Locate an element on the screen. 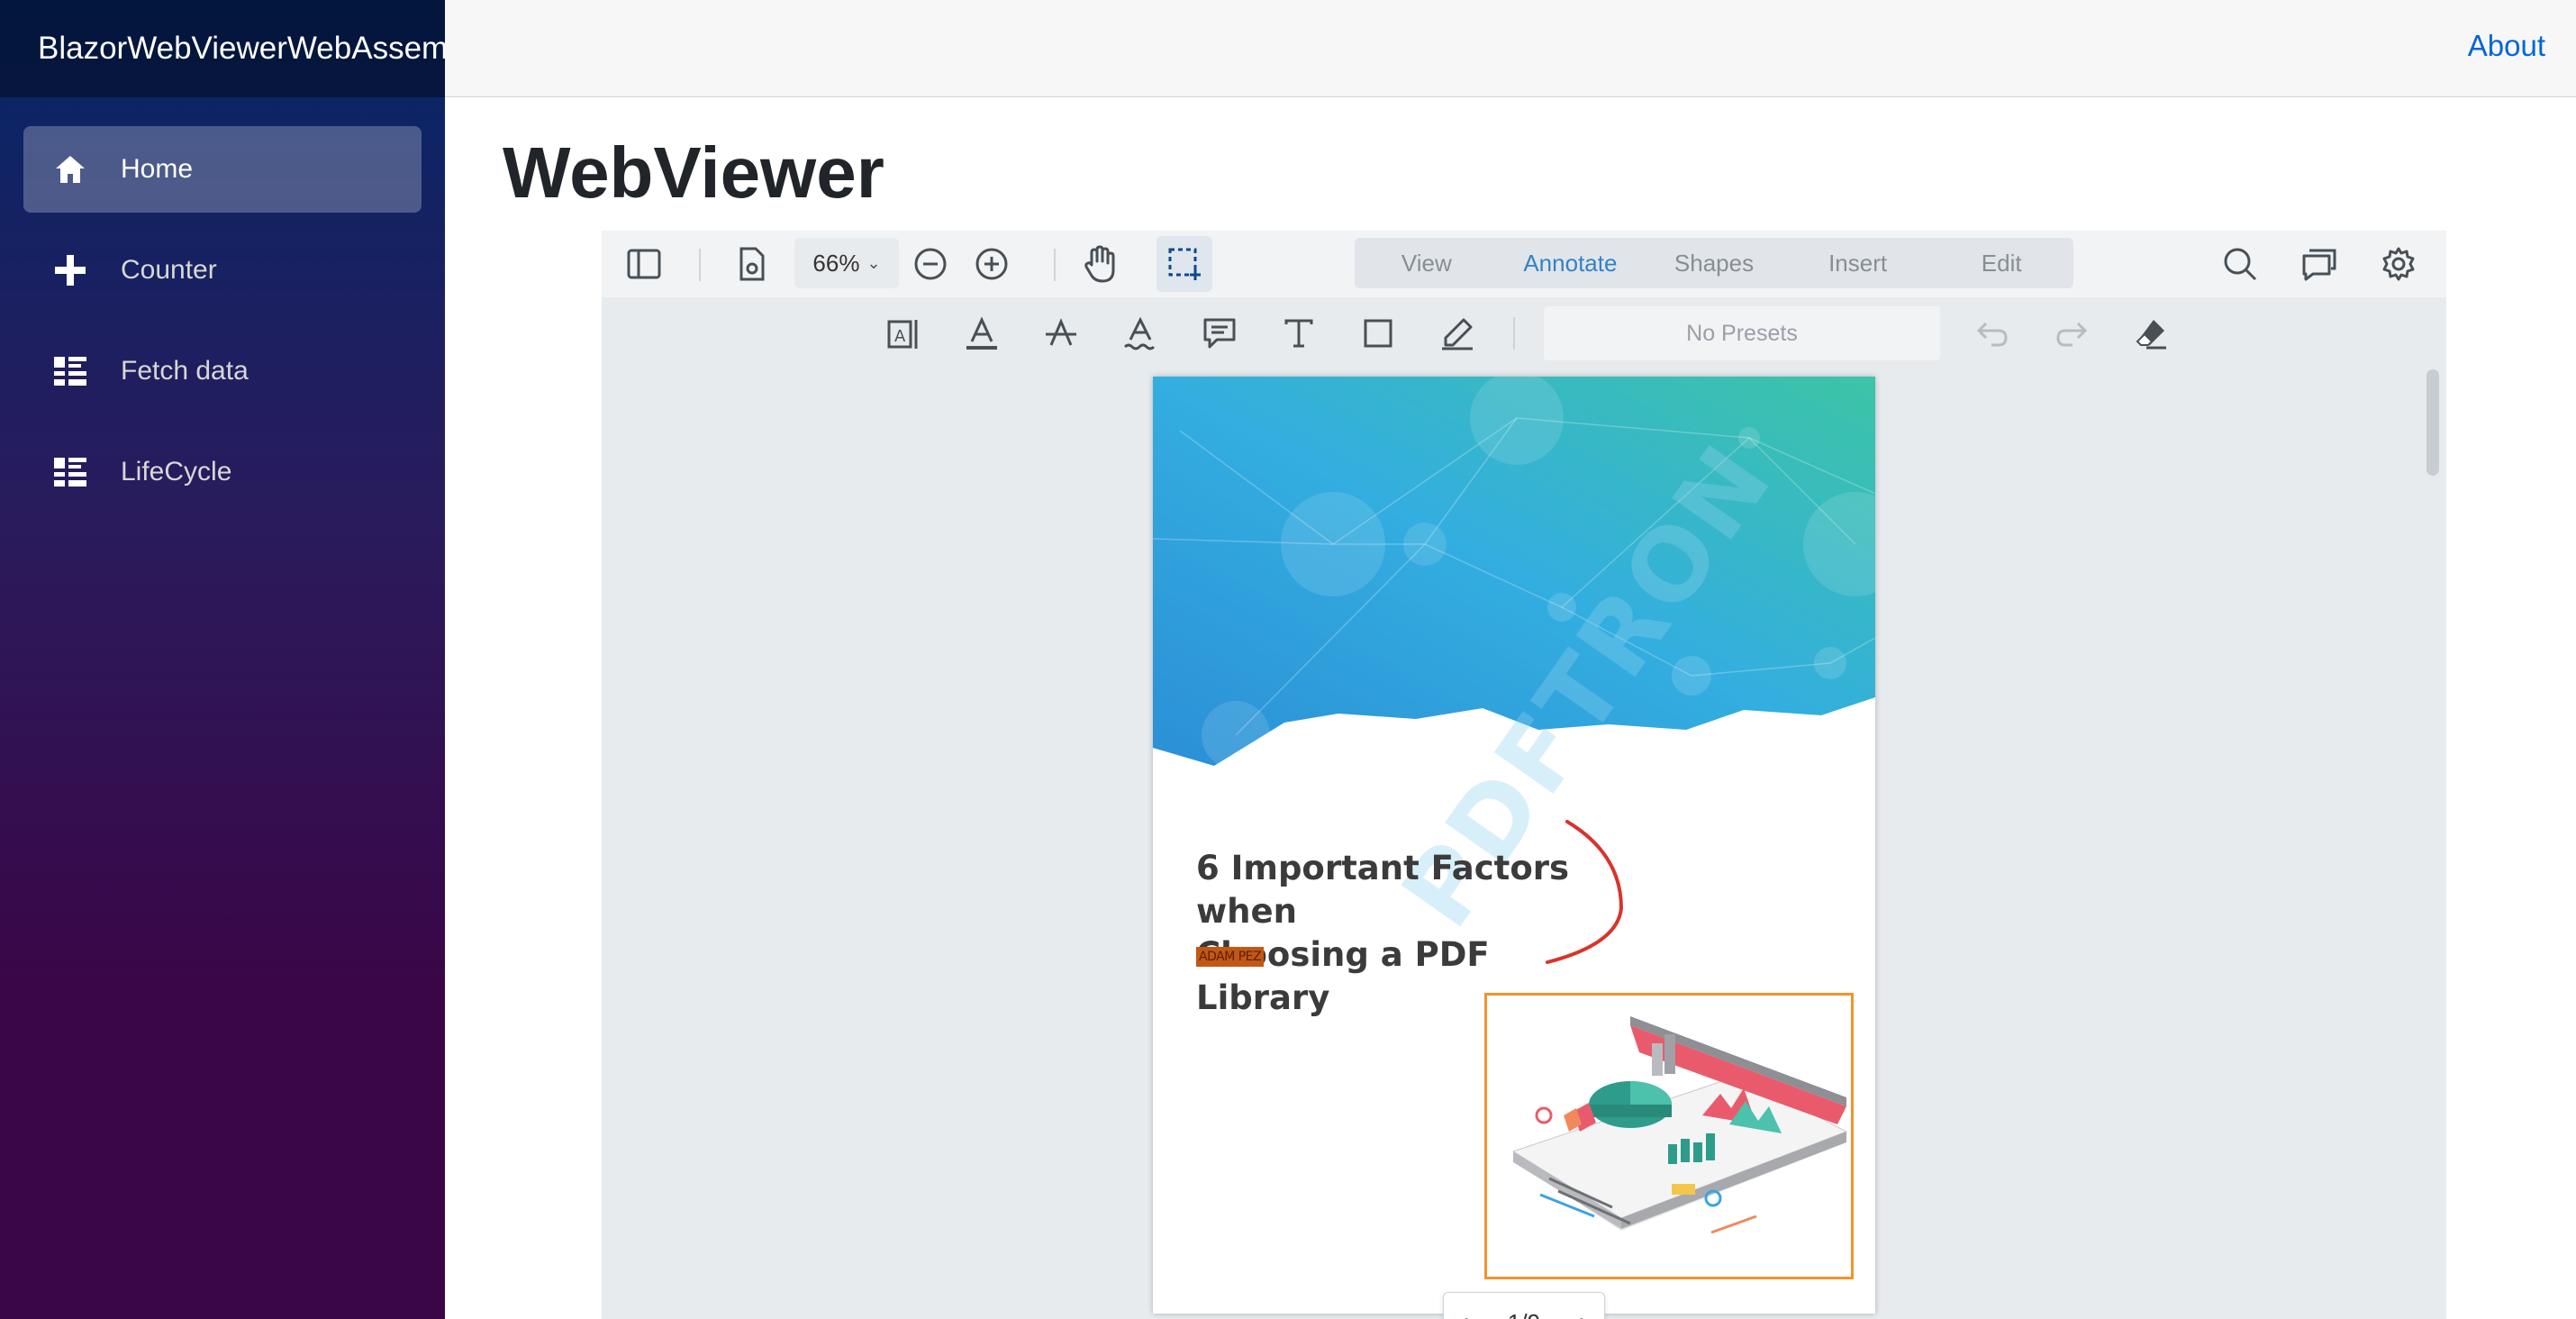  nav-menu: Home Counter Fetch data LifeCycle is located at coordinates (222, 306).